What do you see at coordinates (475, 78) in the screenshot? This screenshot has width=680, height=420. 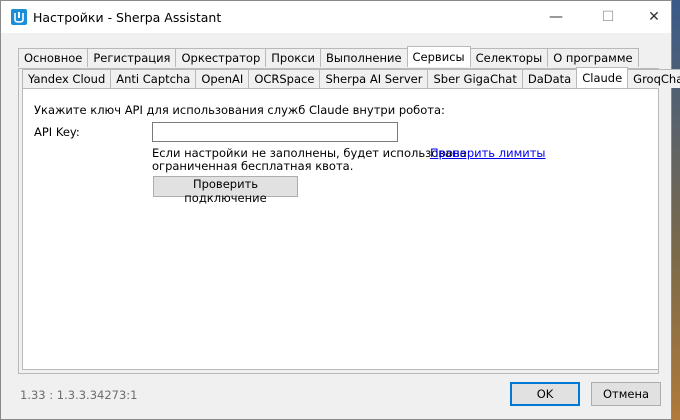 I see `tab-sber-gigachat: Sber GigaChat` at bounding box center [475, 78].